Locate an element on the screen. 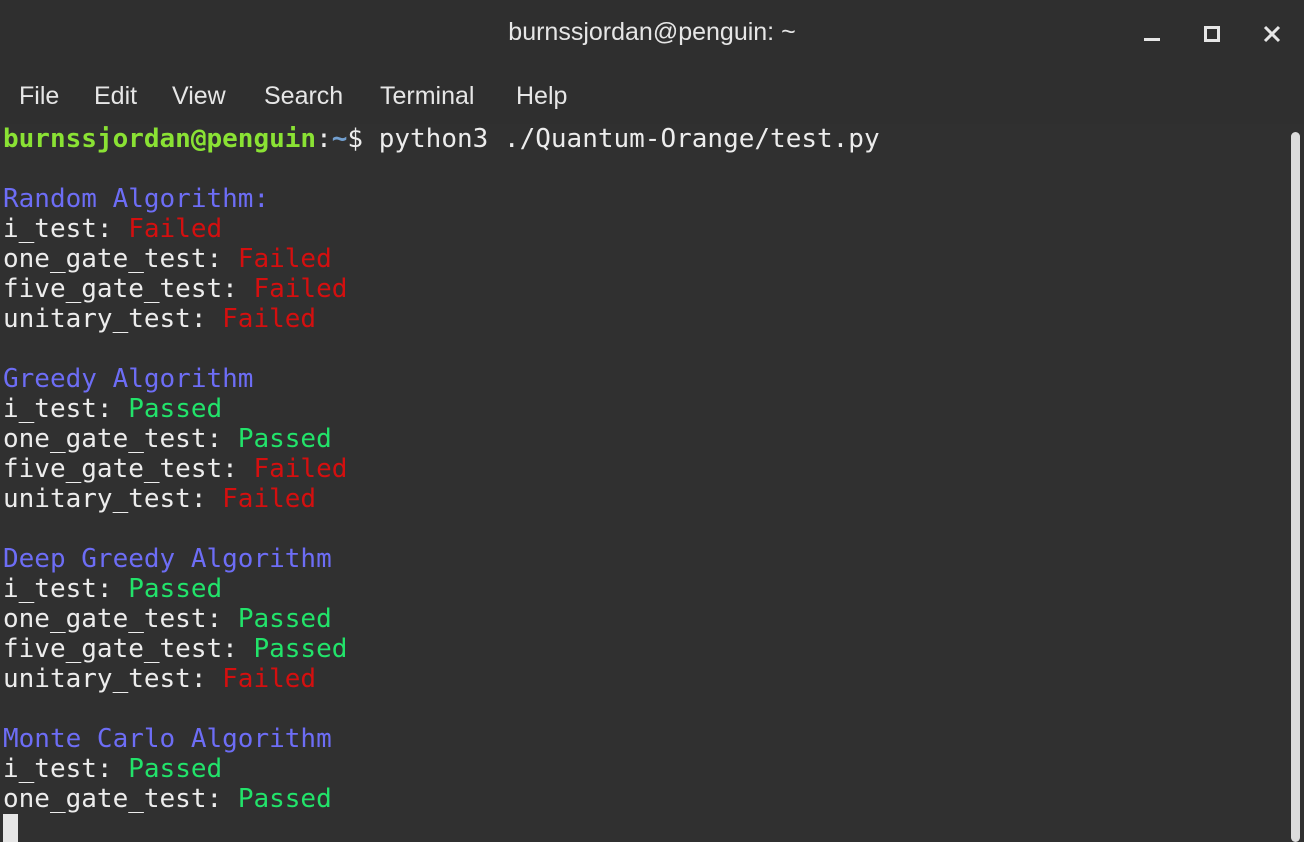  section-header: Deep Greedy Algorithm is located at coordinates (167, 559).